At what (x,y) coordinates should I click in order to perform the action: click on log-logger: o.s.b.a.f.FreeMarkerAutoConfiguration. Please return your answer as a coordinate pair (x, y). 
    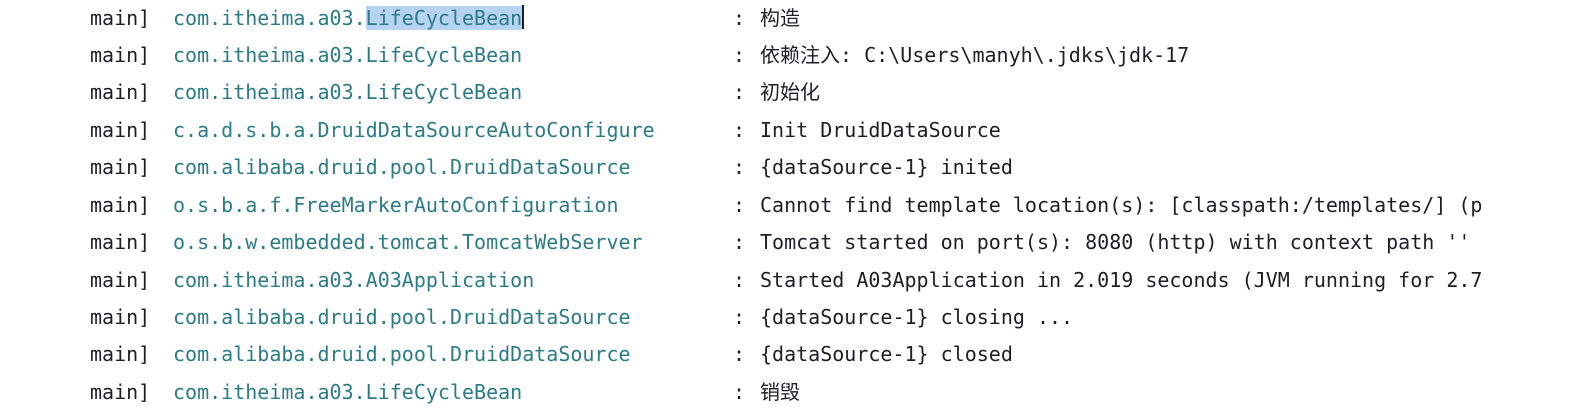
    Looking at the image, I should click on (396, 205).